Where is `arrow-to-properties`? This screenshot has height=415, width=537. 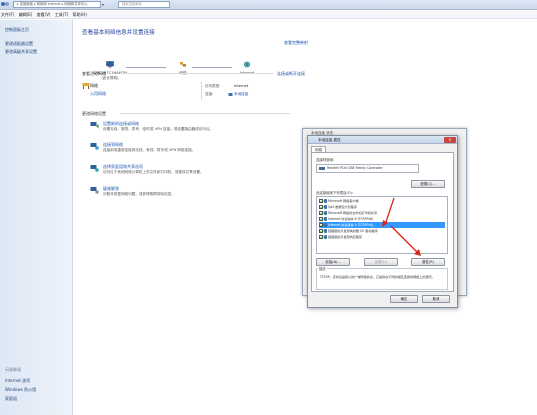
arrow-to-properties is located at coordinates (405, 240).